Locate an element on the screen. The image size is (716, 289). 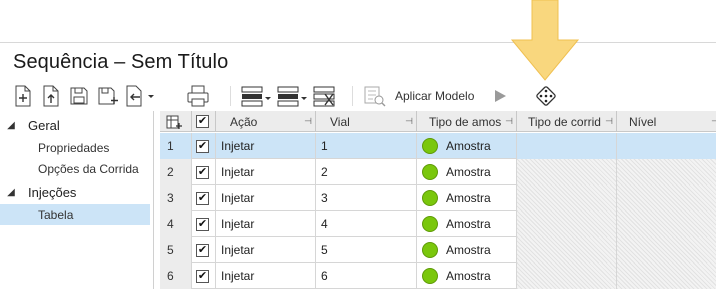
row-number: 5 is located at coordinates (176, 250).